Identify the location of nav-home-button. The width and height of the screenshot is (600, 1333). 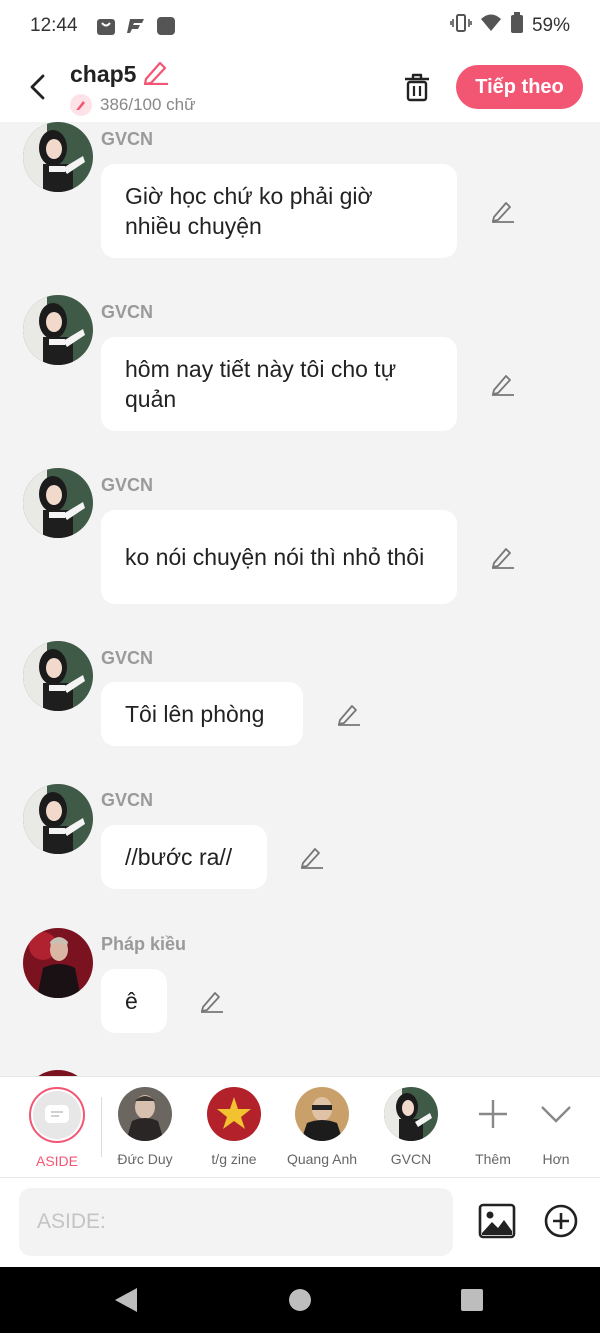
(300, 1300).